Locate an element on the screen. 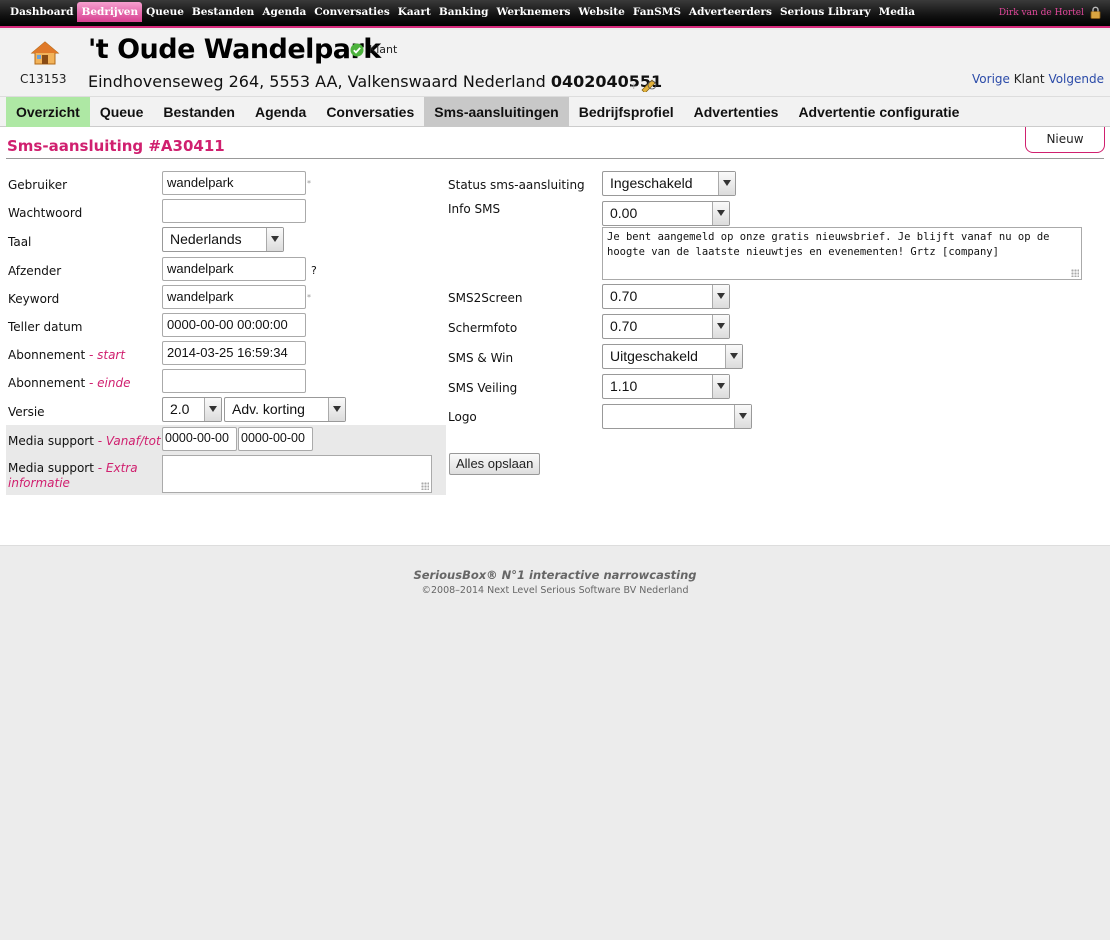 This screenshot has height=940, width=1110. sms2screen-select: 0.70 is located at coordinates (666, 296).